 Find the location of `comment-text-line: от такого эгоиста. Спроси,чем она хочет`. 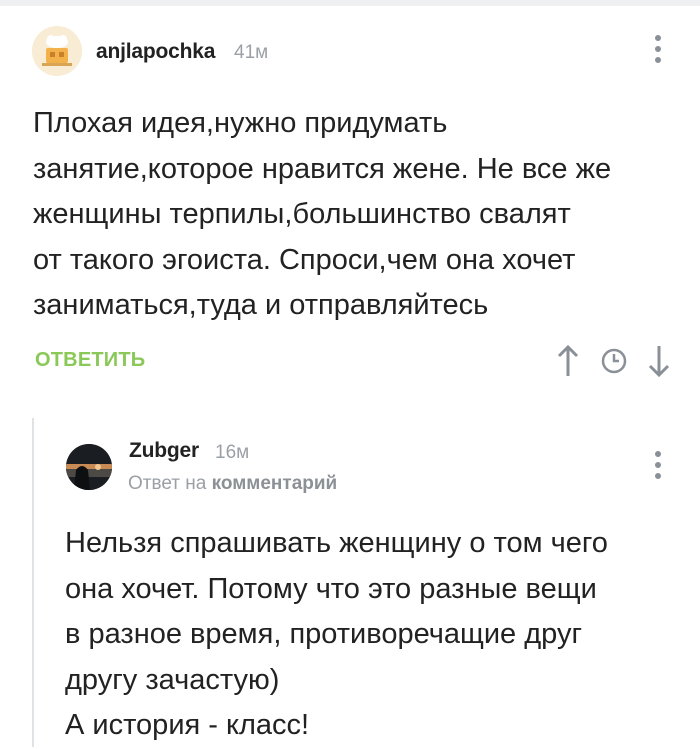

comment-text-line: от такого эгоиста. Спроси,чем она хочет is located at coordinates (304, 259).